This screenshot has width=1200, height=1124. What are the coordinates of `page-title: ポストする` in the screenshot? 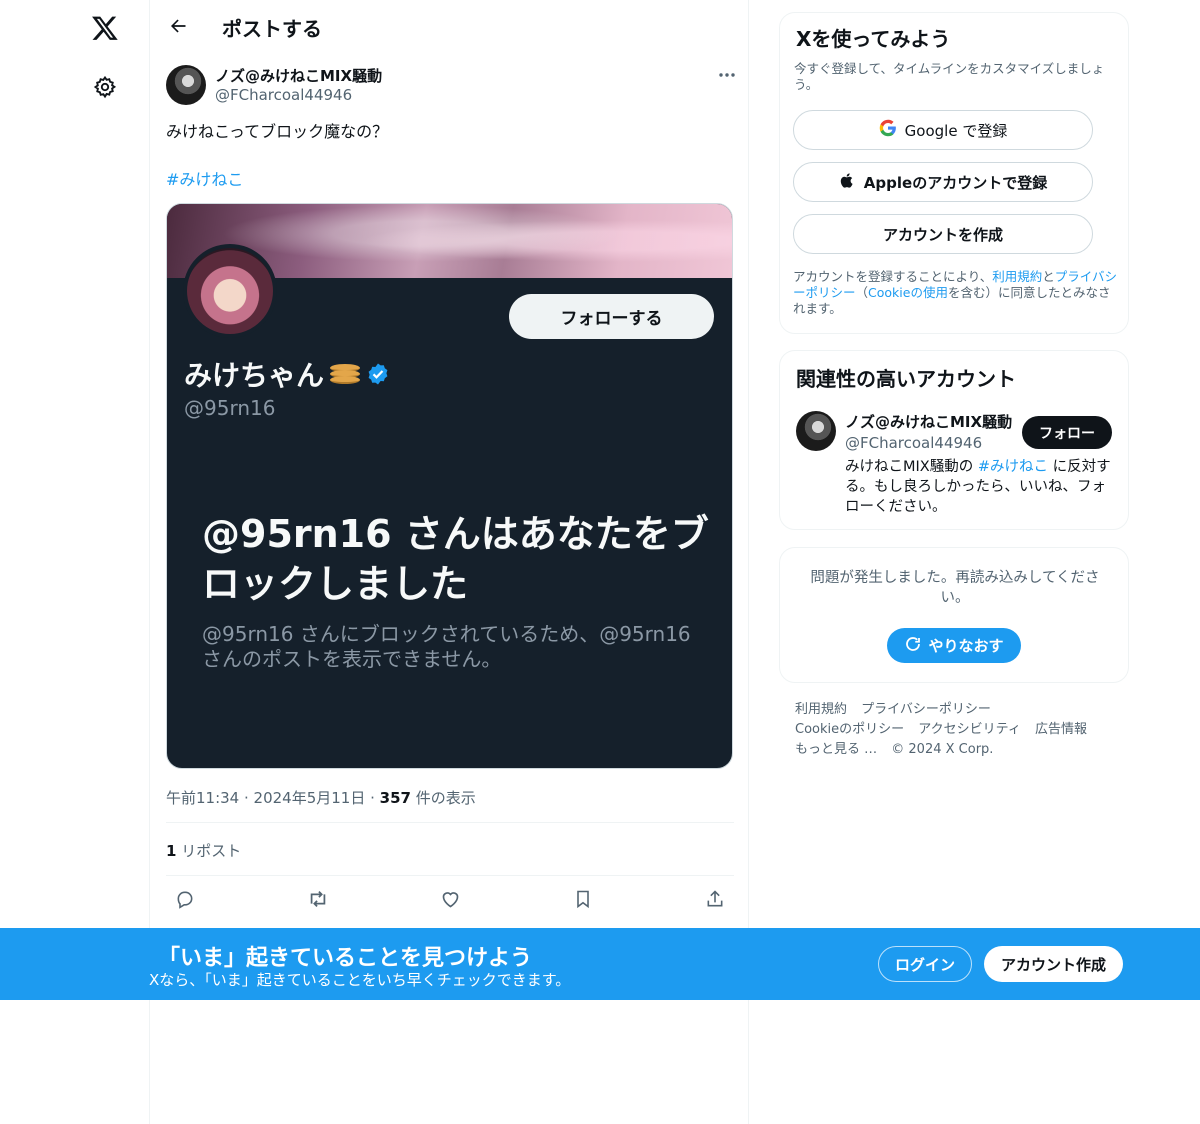 It's located at (272, 29).